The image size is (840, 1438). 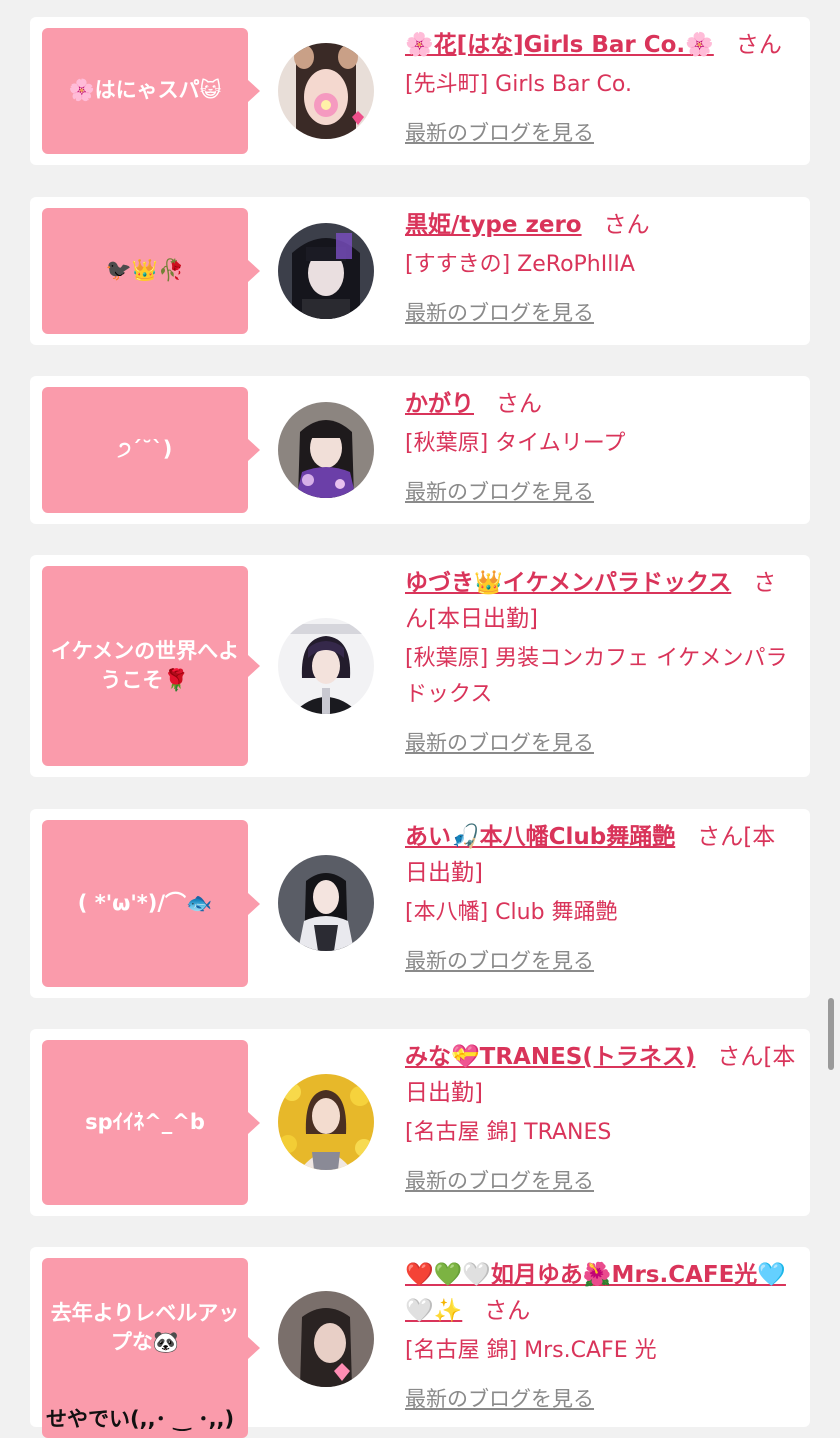 What do you see at coordinates (520, 264) in the screenshot?
I see `shop-label: [すすきの] ZeRoPhIlIA` at bounding box center [520, 264].